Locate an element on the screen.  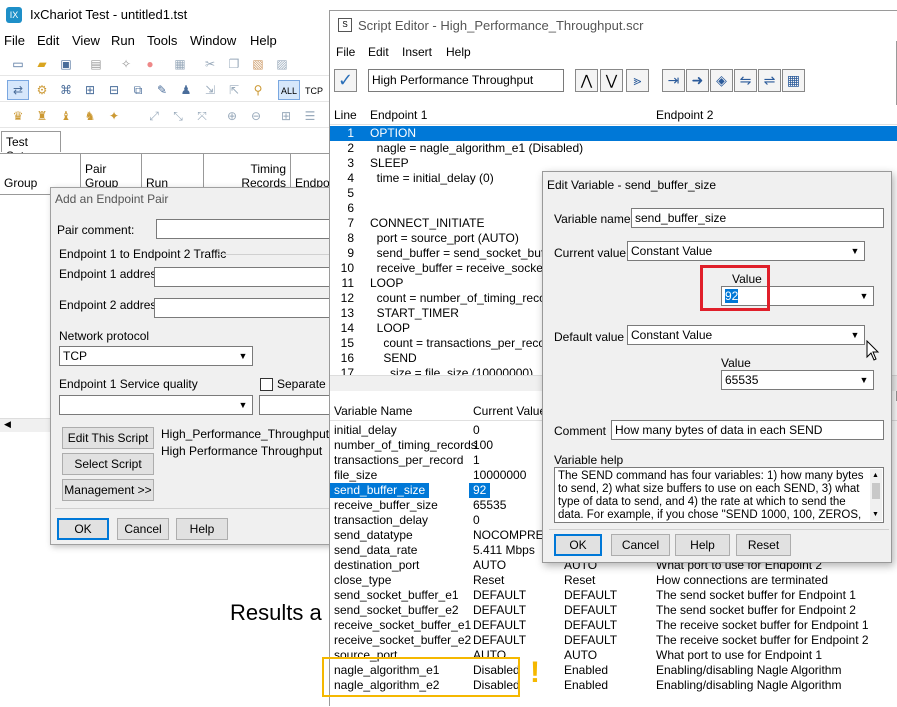
pair-comment-input is located at coordinates (248, 229).